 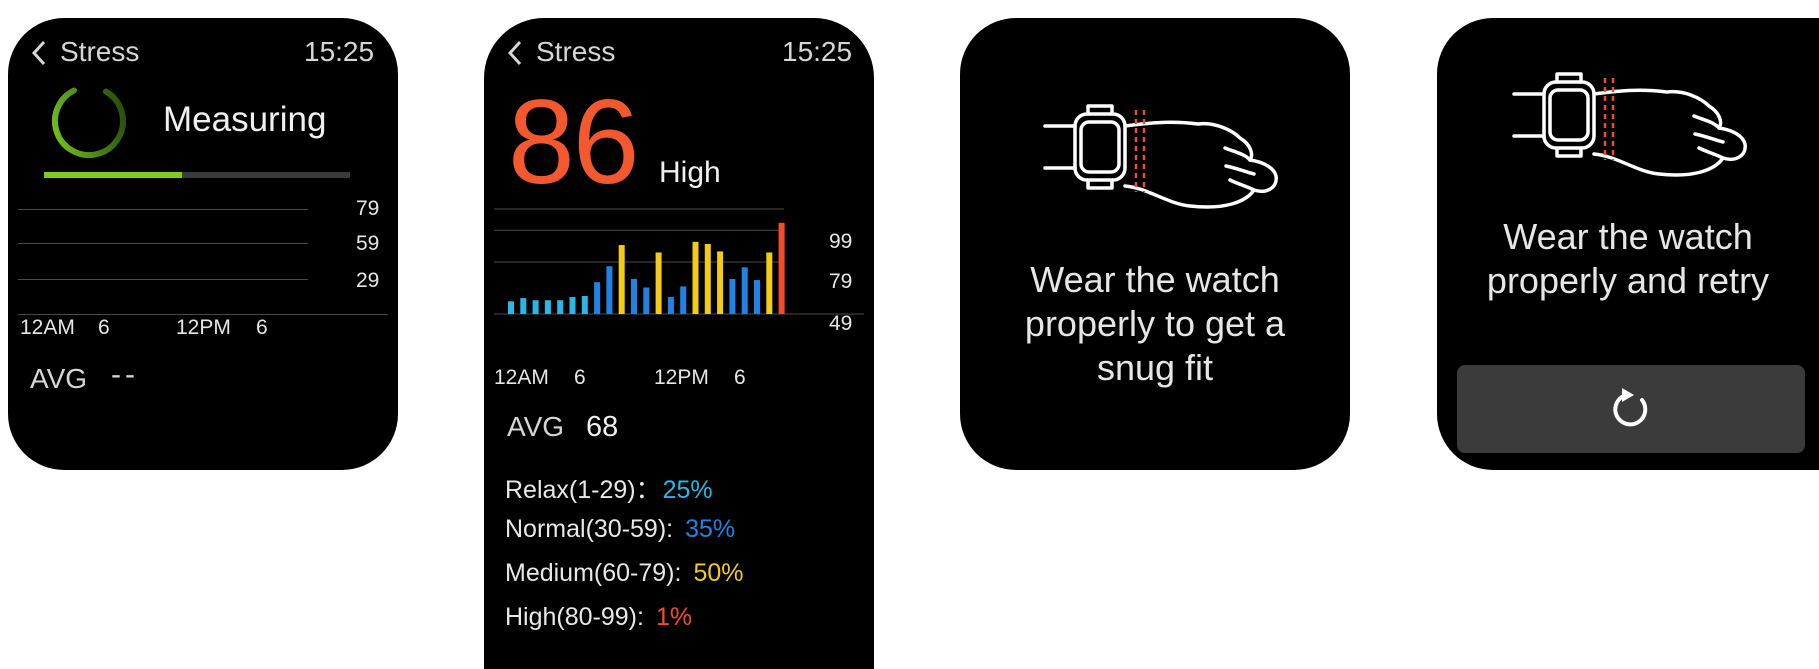 I want to click on breakdown-high: High(80-99): 1%, so click(x=598, y=617).